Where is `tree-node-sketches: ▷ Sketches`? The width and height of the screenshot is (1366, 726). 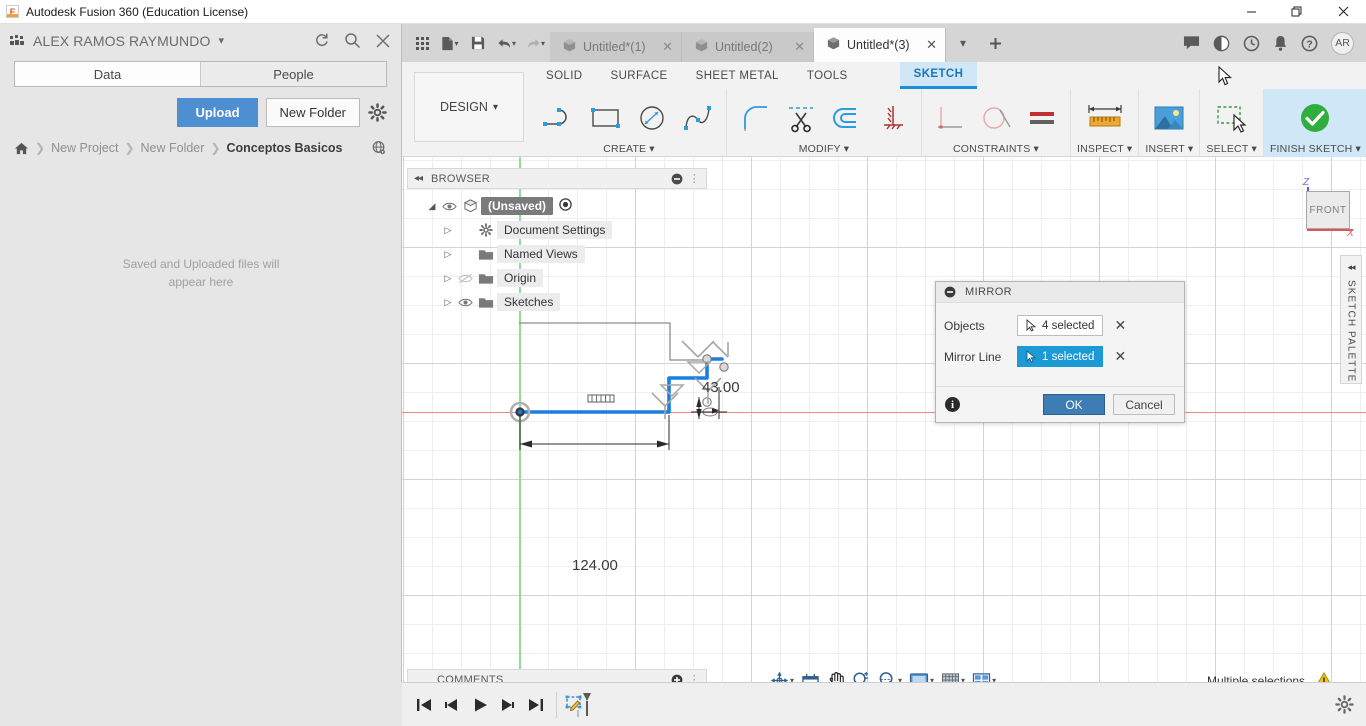 tree-node-sketches: ▷ Sketches is located at coordinates (557, 302).